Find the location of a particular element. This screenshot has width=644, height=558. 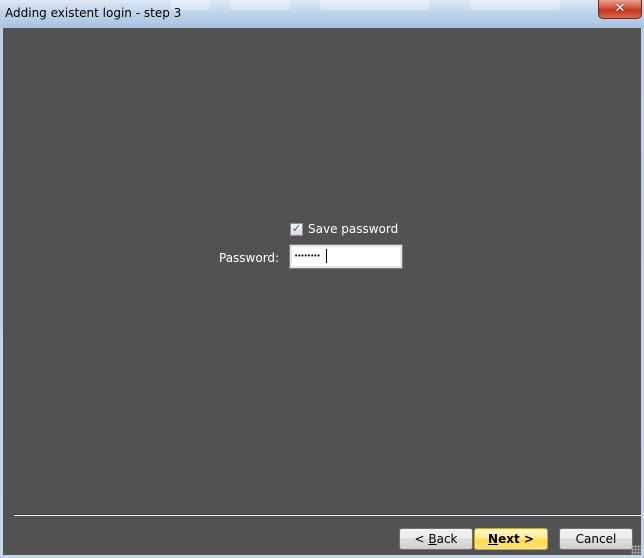

footer-separator is located at coordinates (327, 515).